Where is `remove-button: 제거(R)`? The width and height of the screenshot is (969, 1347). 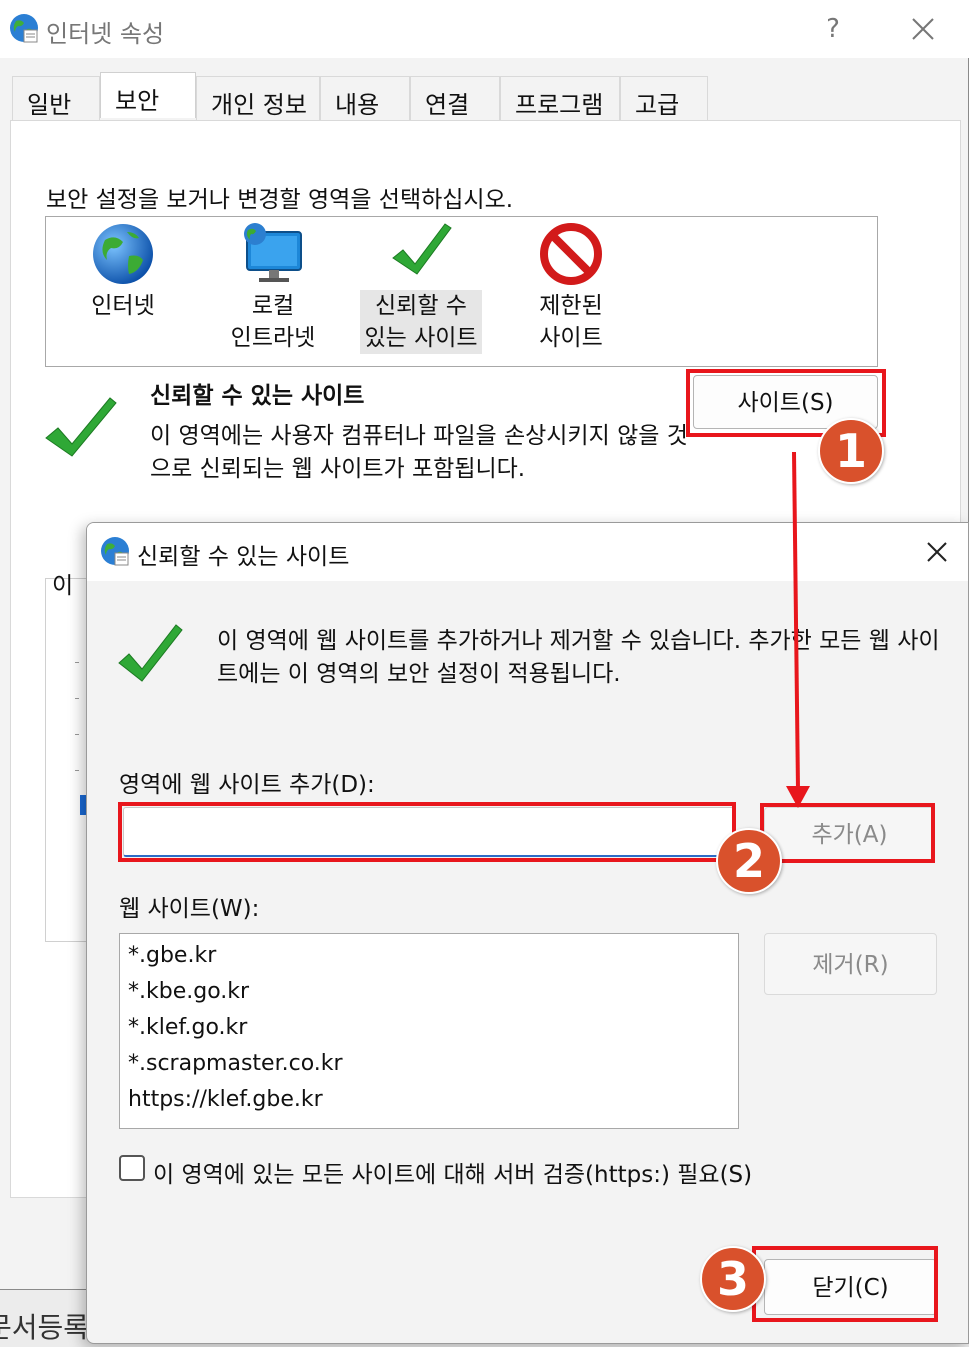 remove-button: 제거(R) is located at coordinates (850, 964).